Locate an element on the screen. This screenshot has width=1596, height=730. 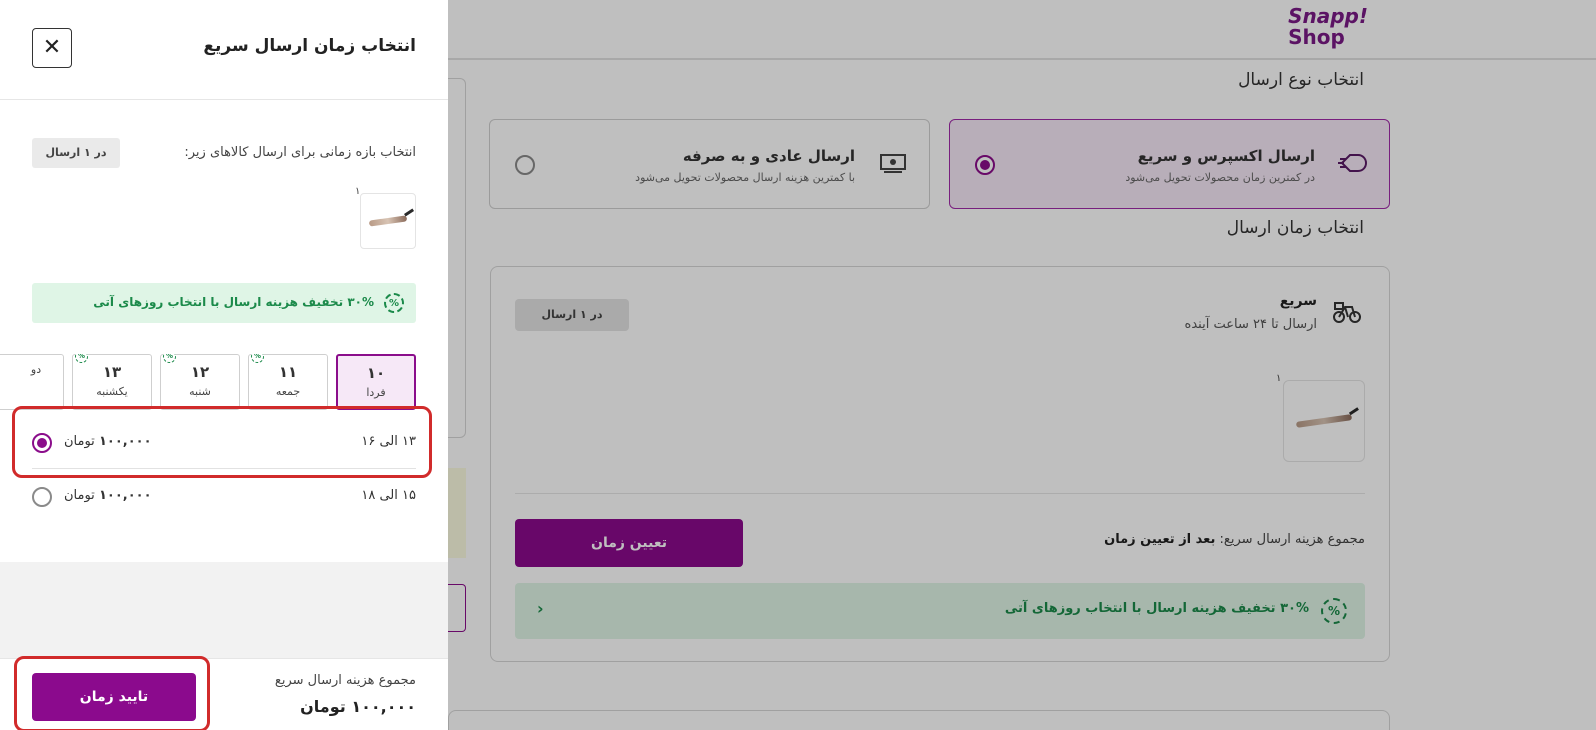
day-option-tomorrow: ۱۰ فردا is located at coordinates (376, 382).